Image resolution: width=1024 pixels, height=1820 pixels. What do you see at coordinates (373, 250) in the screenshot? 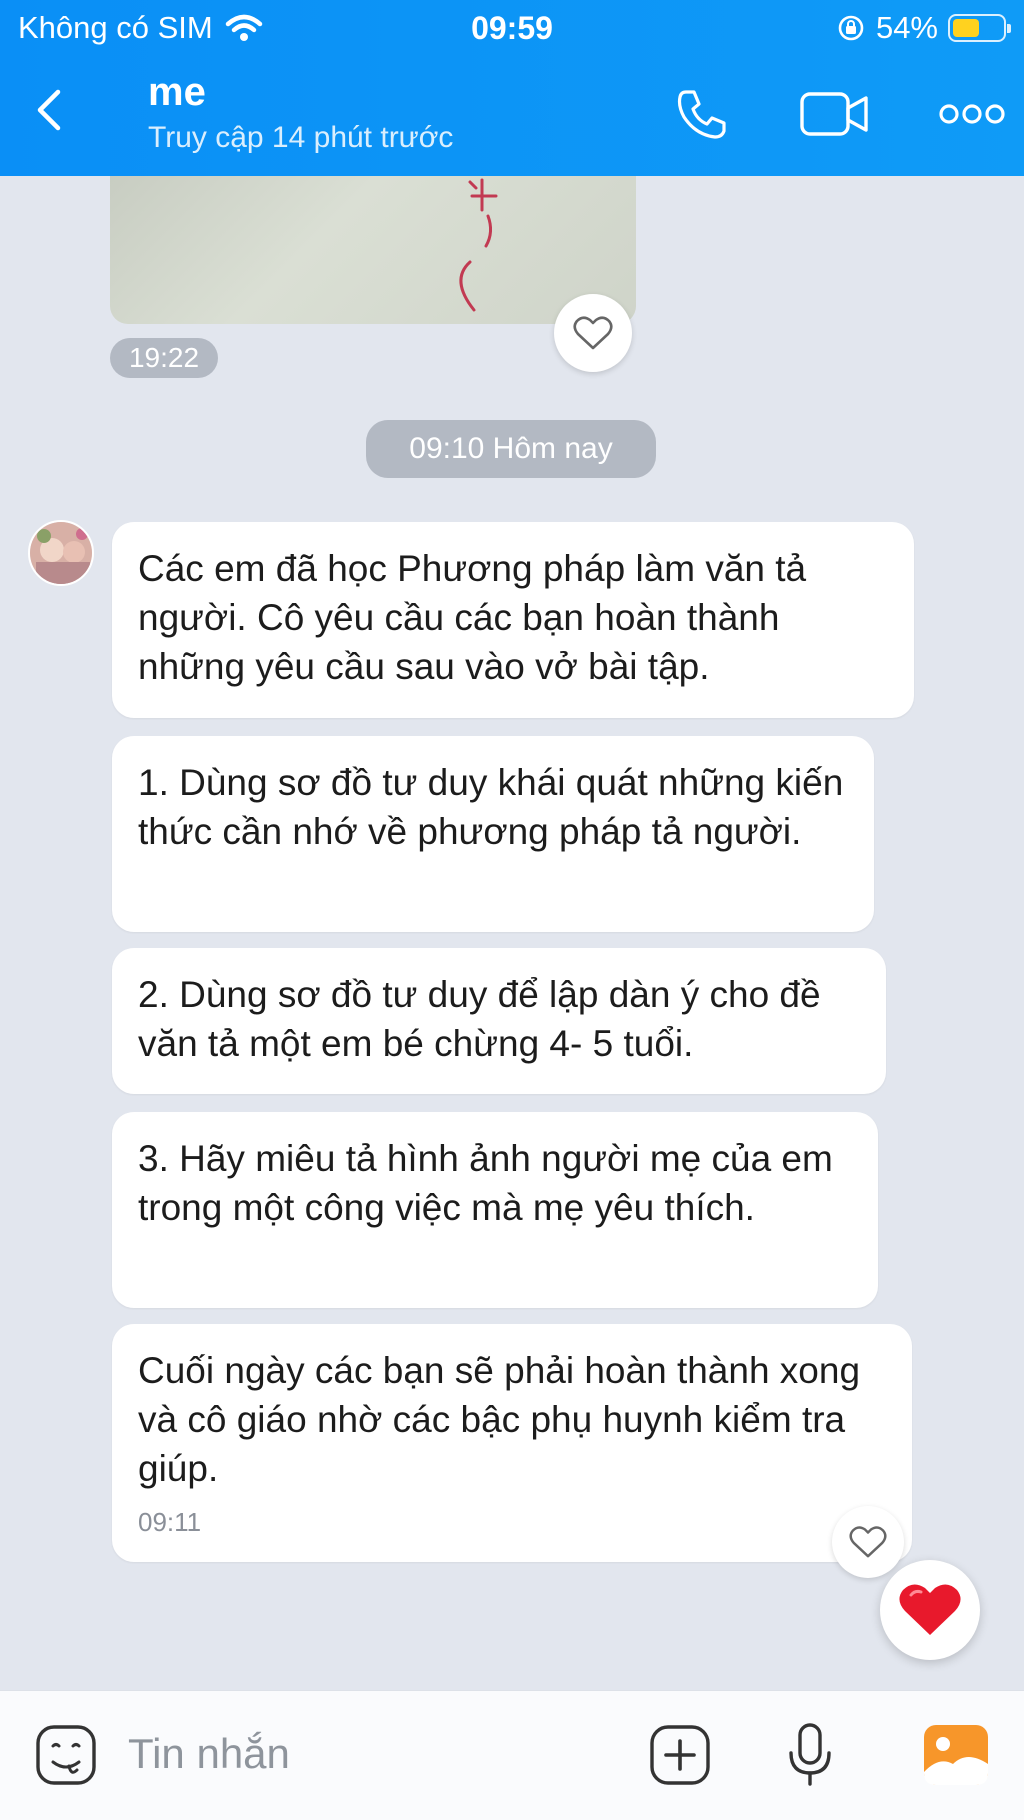
I see `image-message` at bounding box center [373, 250].